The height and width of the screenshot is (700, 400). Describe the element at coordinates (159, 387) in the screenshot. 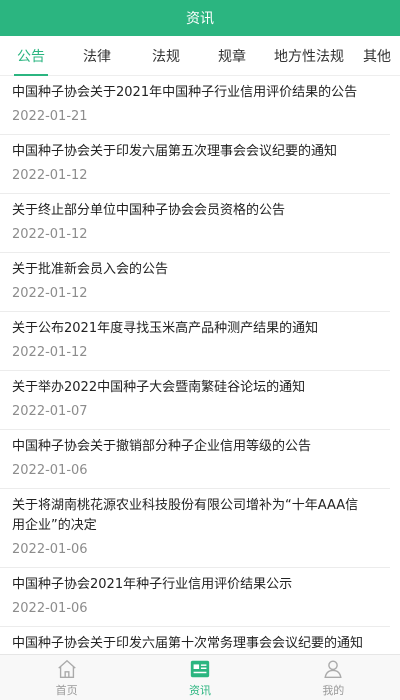

I see `item-title: 关于举办2022中国种子大会暨南繁硅谷论坛的通知` at that location.